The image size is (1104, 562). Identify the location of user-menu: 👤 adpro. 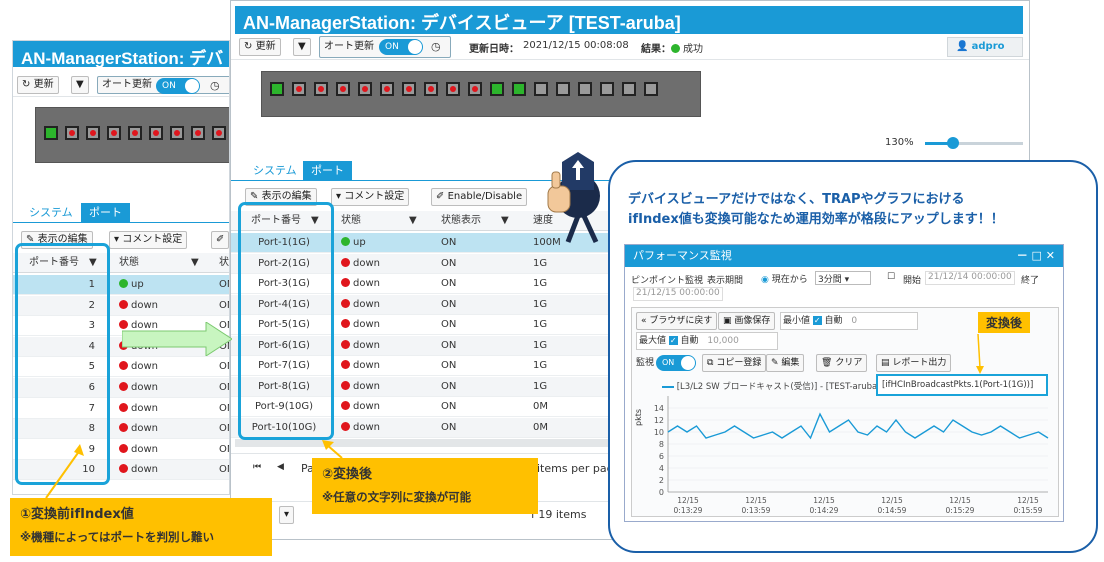
(985, 47).